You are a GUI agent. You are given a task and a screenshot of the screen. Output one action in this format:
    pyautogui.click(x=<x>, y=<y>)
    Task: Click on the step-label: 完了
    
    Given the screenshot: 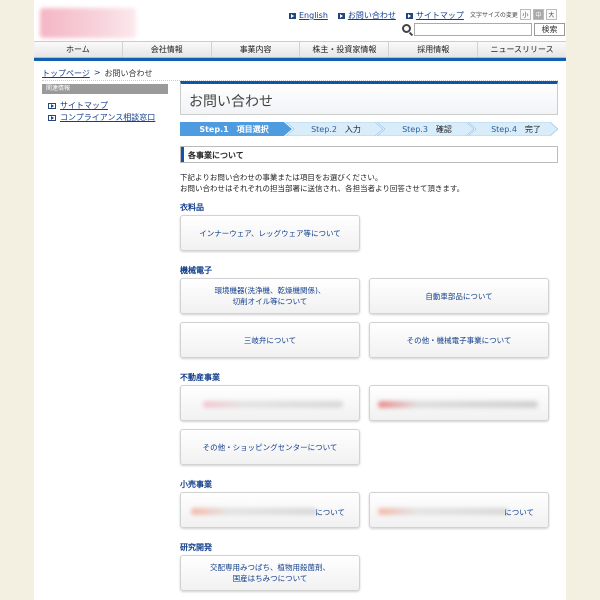 What is the action you would take?
    pyautogui.click(x=532, y=129)
    